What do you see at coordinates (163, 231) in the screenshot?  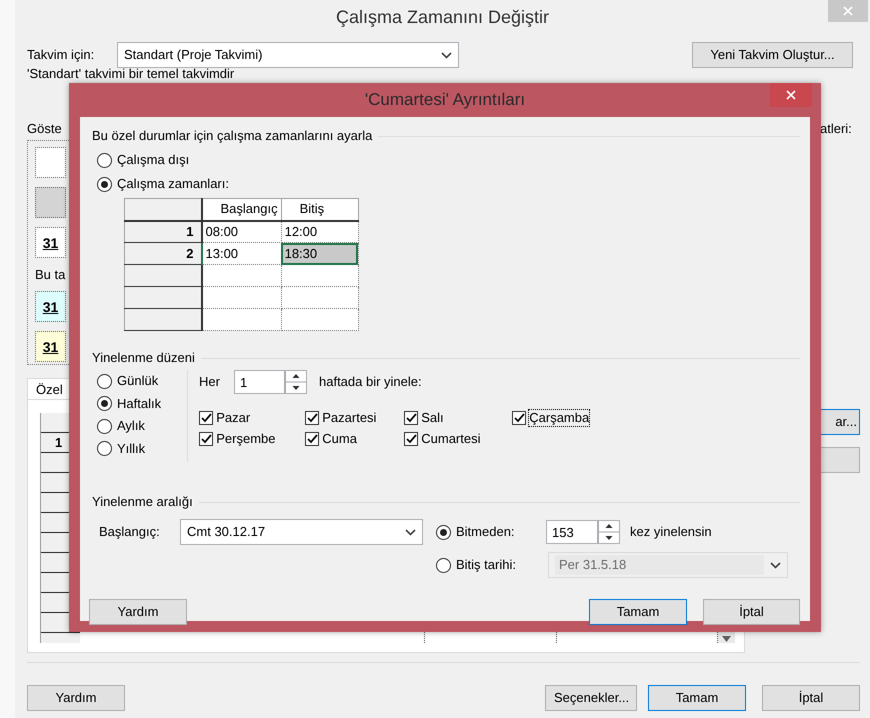 I see `row-number: 1` at bounding box center [163, 231].